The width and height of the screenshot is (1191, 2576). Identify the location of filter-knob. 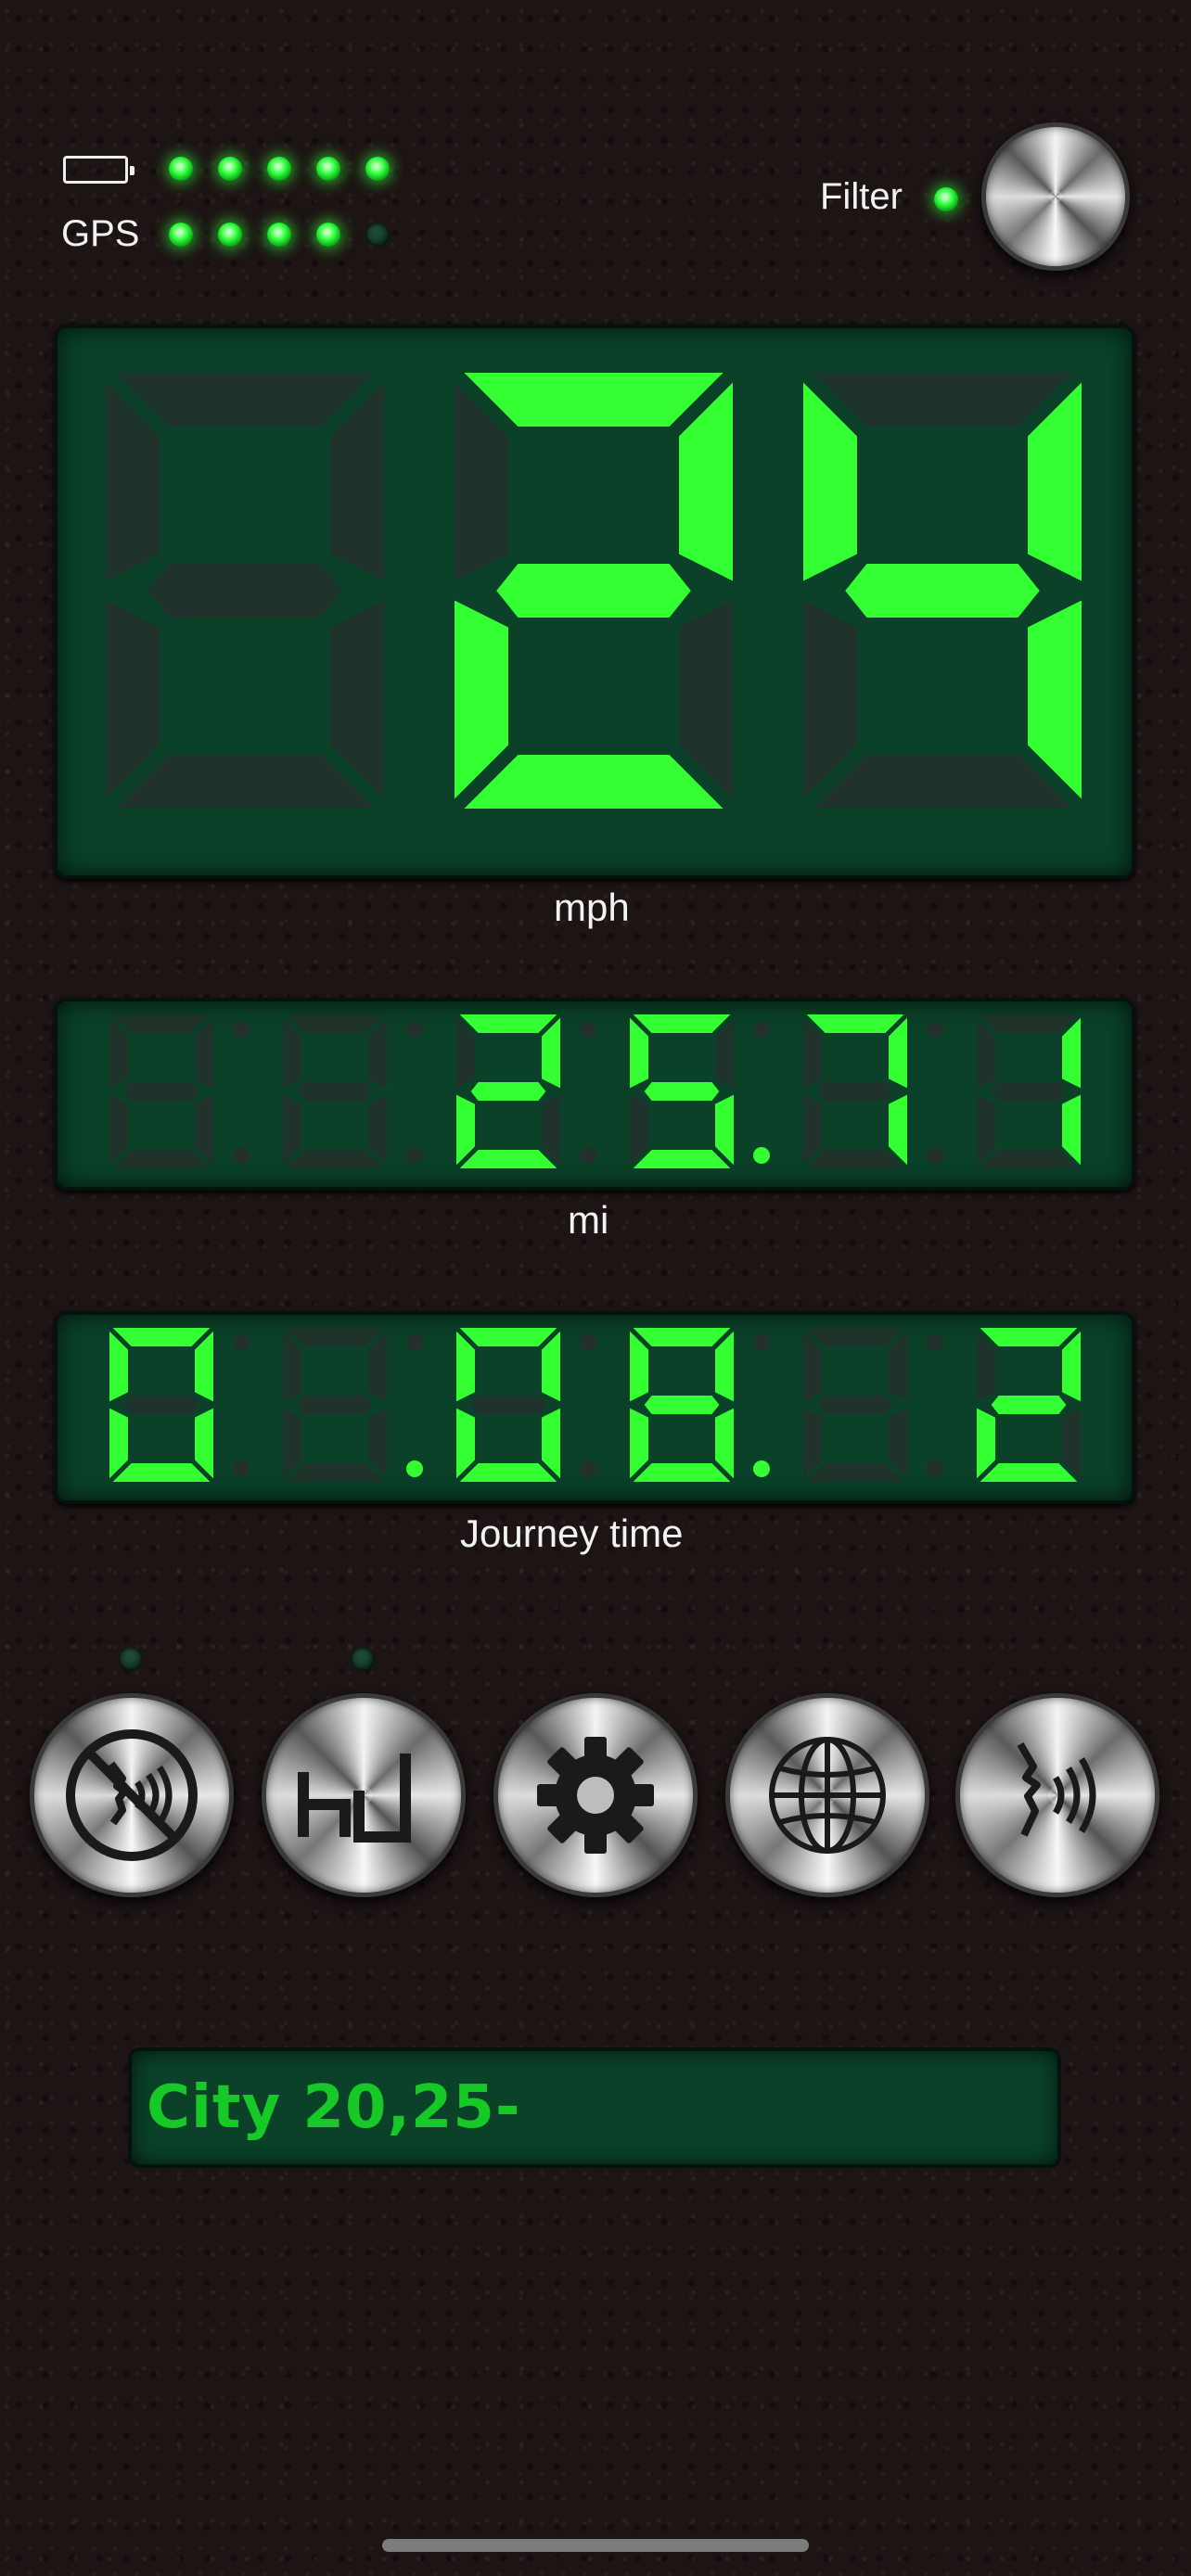
(1055, 196).